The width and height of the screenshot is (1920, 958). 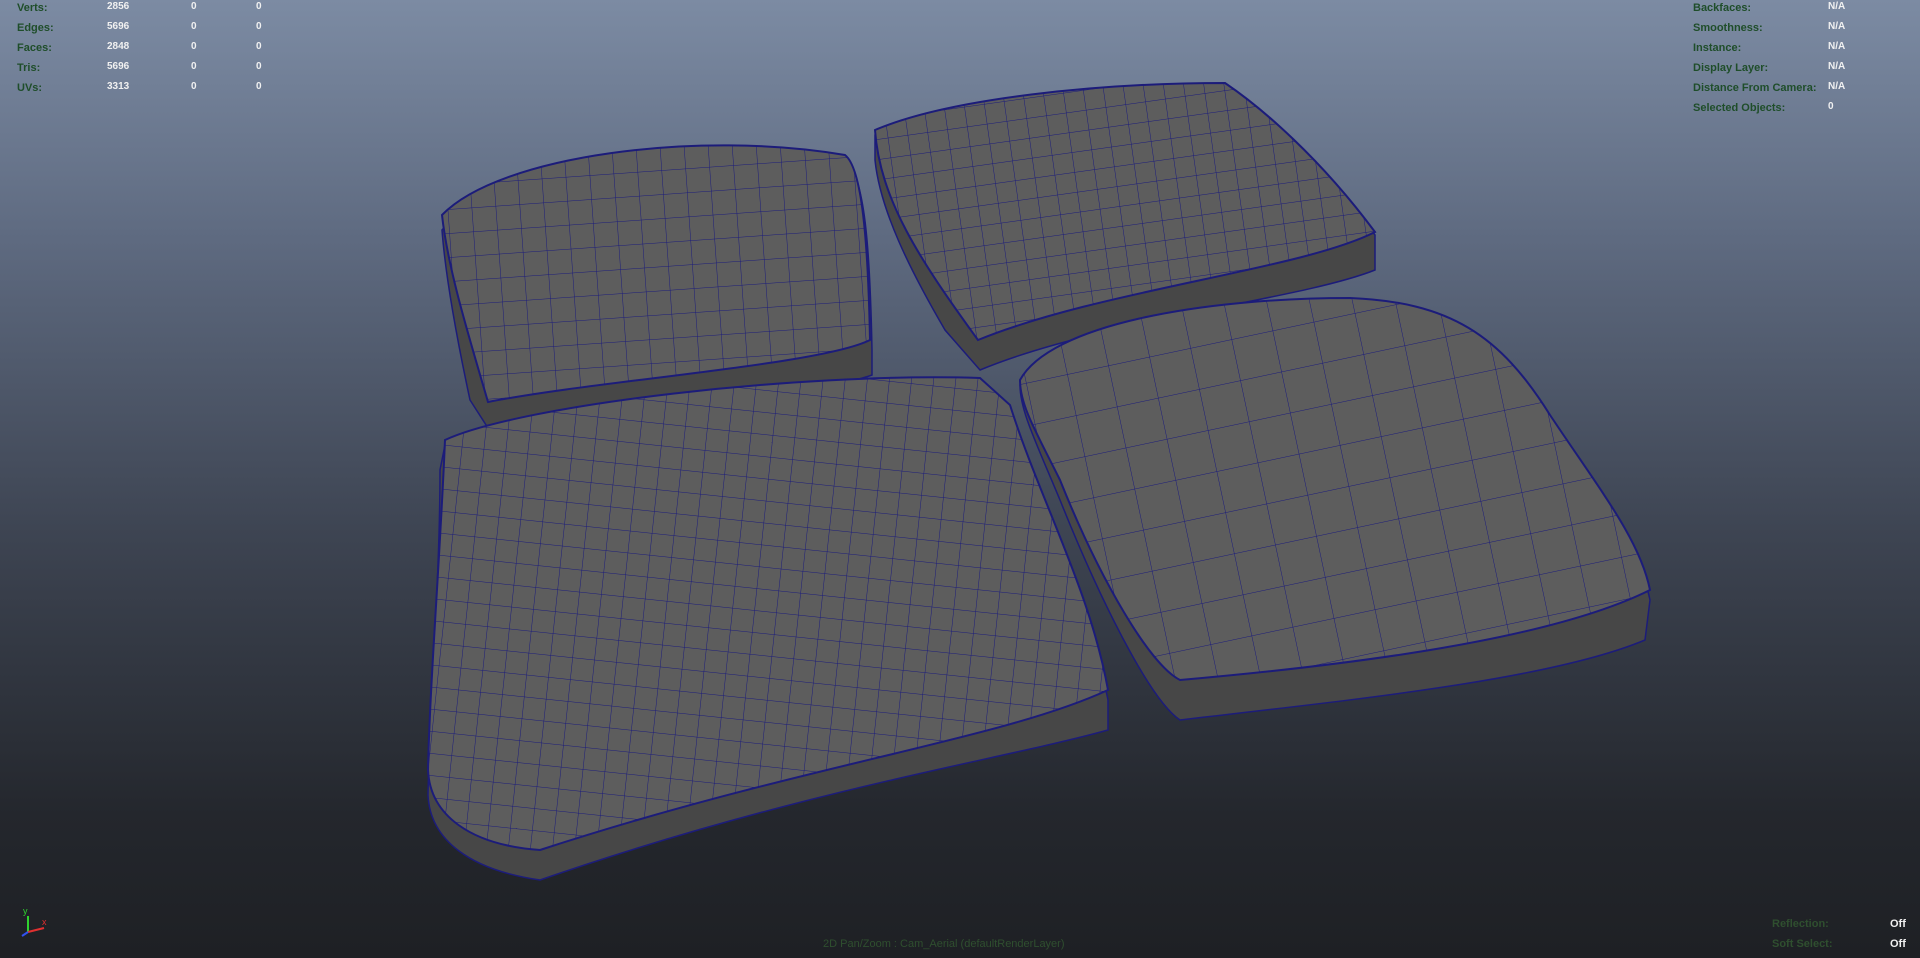 I want to click on info-label: Selected Objects:, so click(x=1739, y=108).